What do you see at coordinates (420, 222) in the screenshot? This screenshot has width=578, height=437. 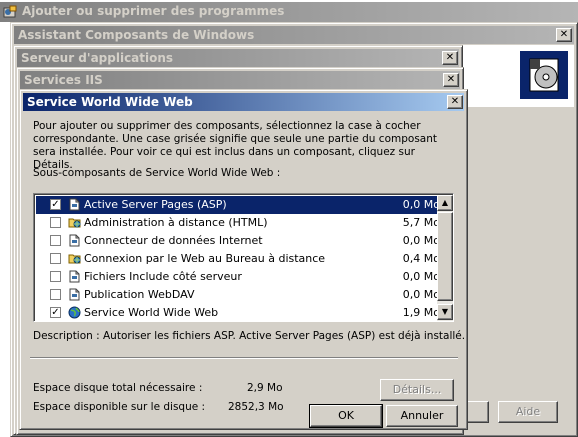 I see `component-size: 5,7 Mo` at bounding box center [420, 222].